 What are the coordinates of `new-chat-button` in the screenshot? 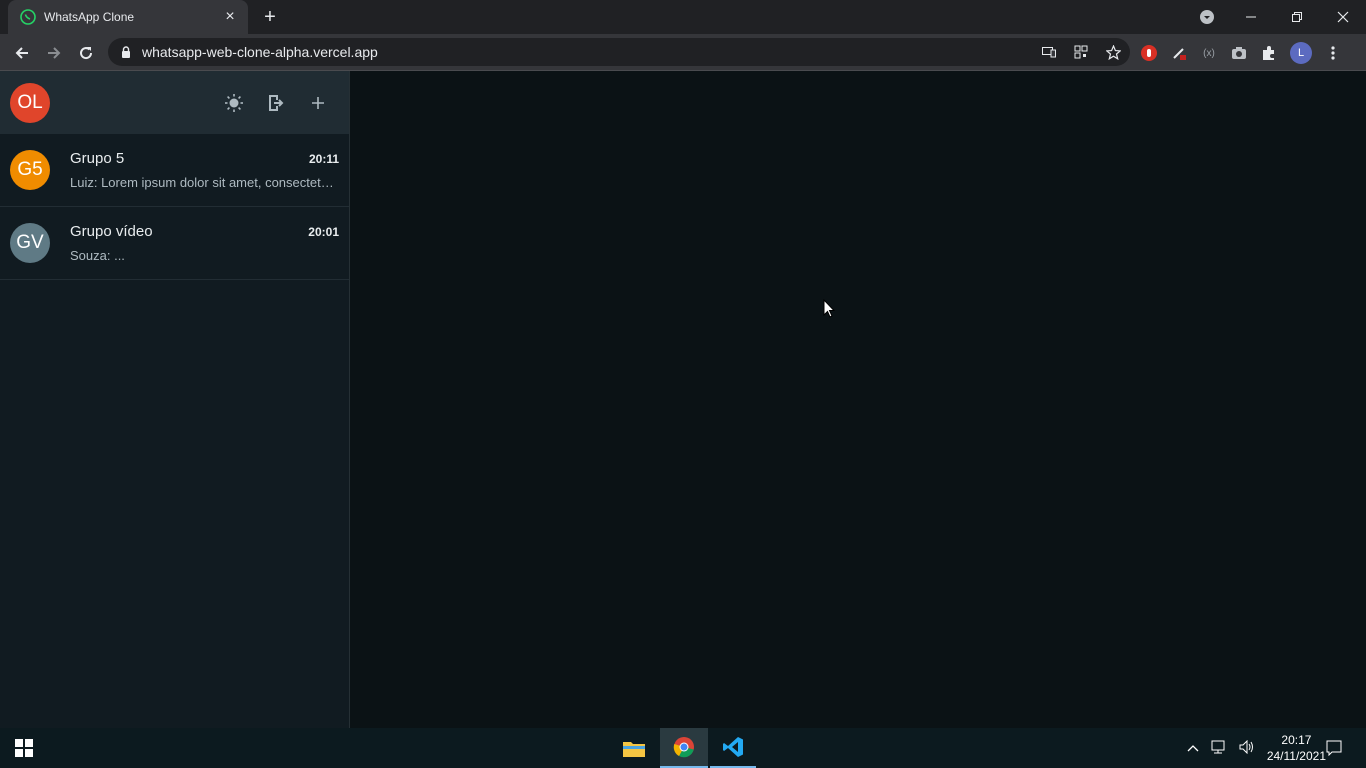 It's located at (318, 103).